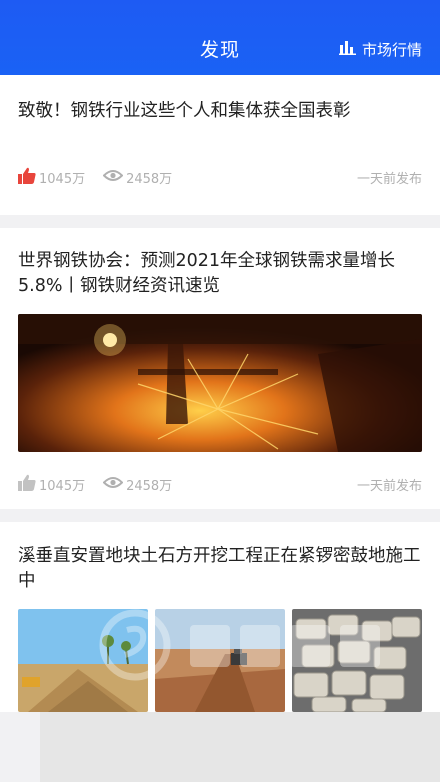  I want to click on bar-chart-icon, so click(347, 49).